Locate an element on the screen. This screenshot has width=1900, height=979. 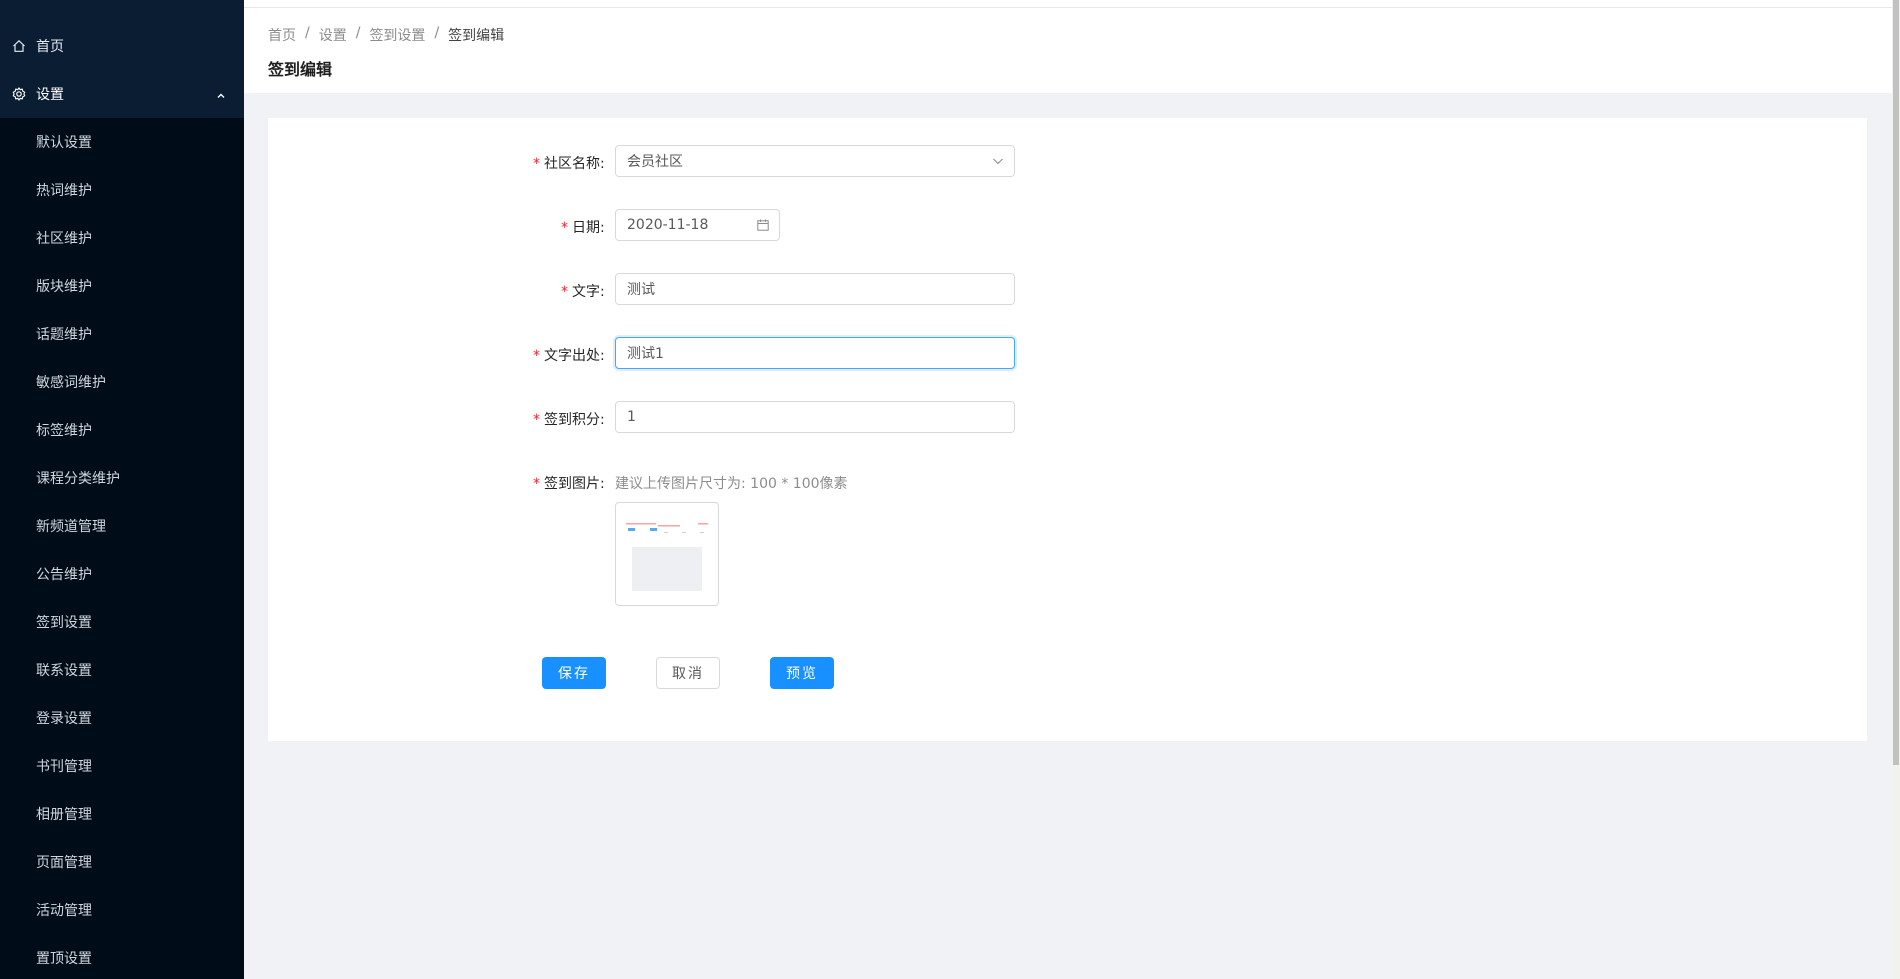
breadcrumb-item-signin-settings: 签到设置 is located at coordinates (397, 35).